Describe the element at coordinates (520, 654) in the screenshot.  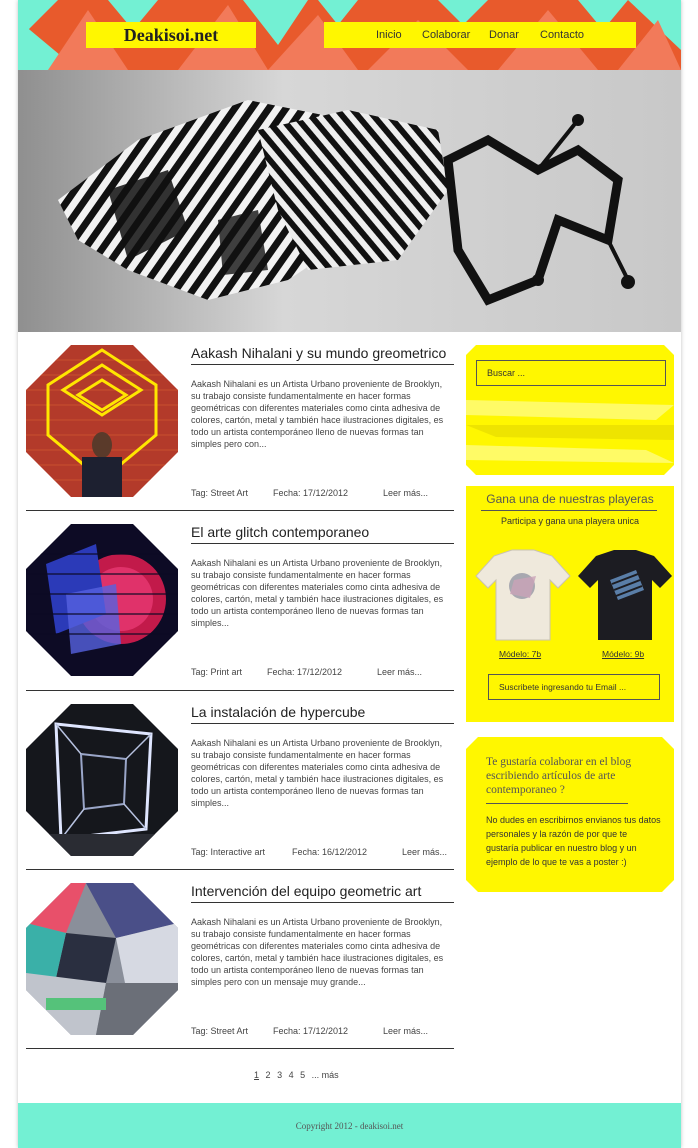
I see `tshirt-model-link: Módelo: 7b` at that location.